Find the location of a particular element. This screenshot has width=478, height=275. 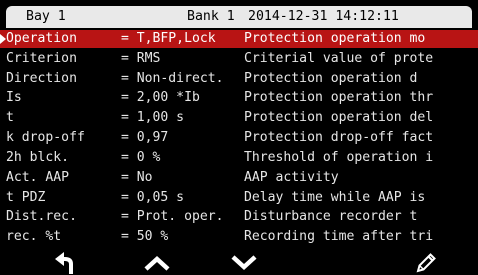

edit-button is located at coordinates (426, 262).